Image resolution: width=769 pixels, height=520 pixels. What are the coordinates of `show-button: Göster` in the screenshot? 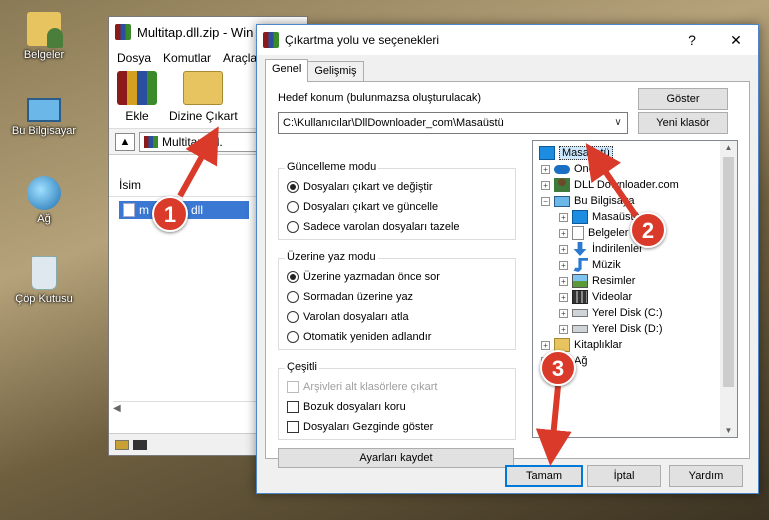 It's located at (683, 99).